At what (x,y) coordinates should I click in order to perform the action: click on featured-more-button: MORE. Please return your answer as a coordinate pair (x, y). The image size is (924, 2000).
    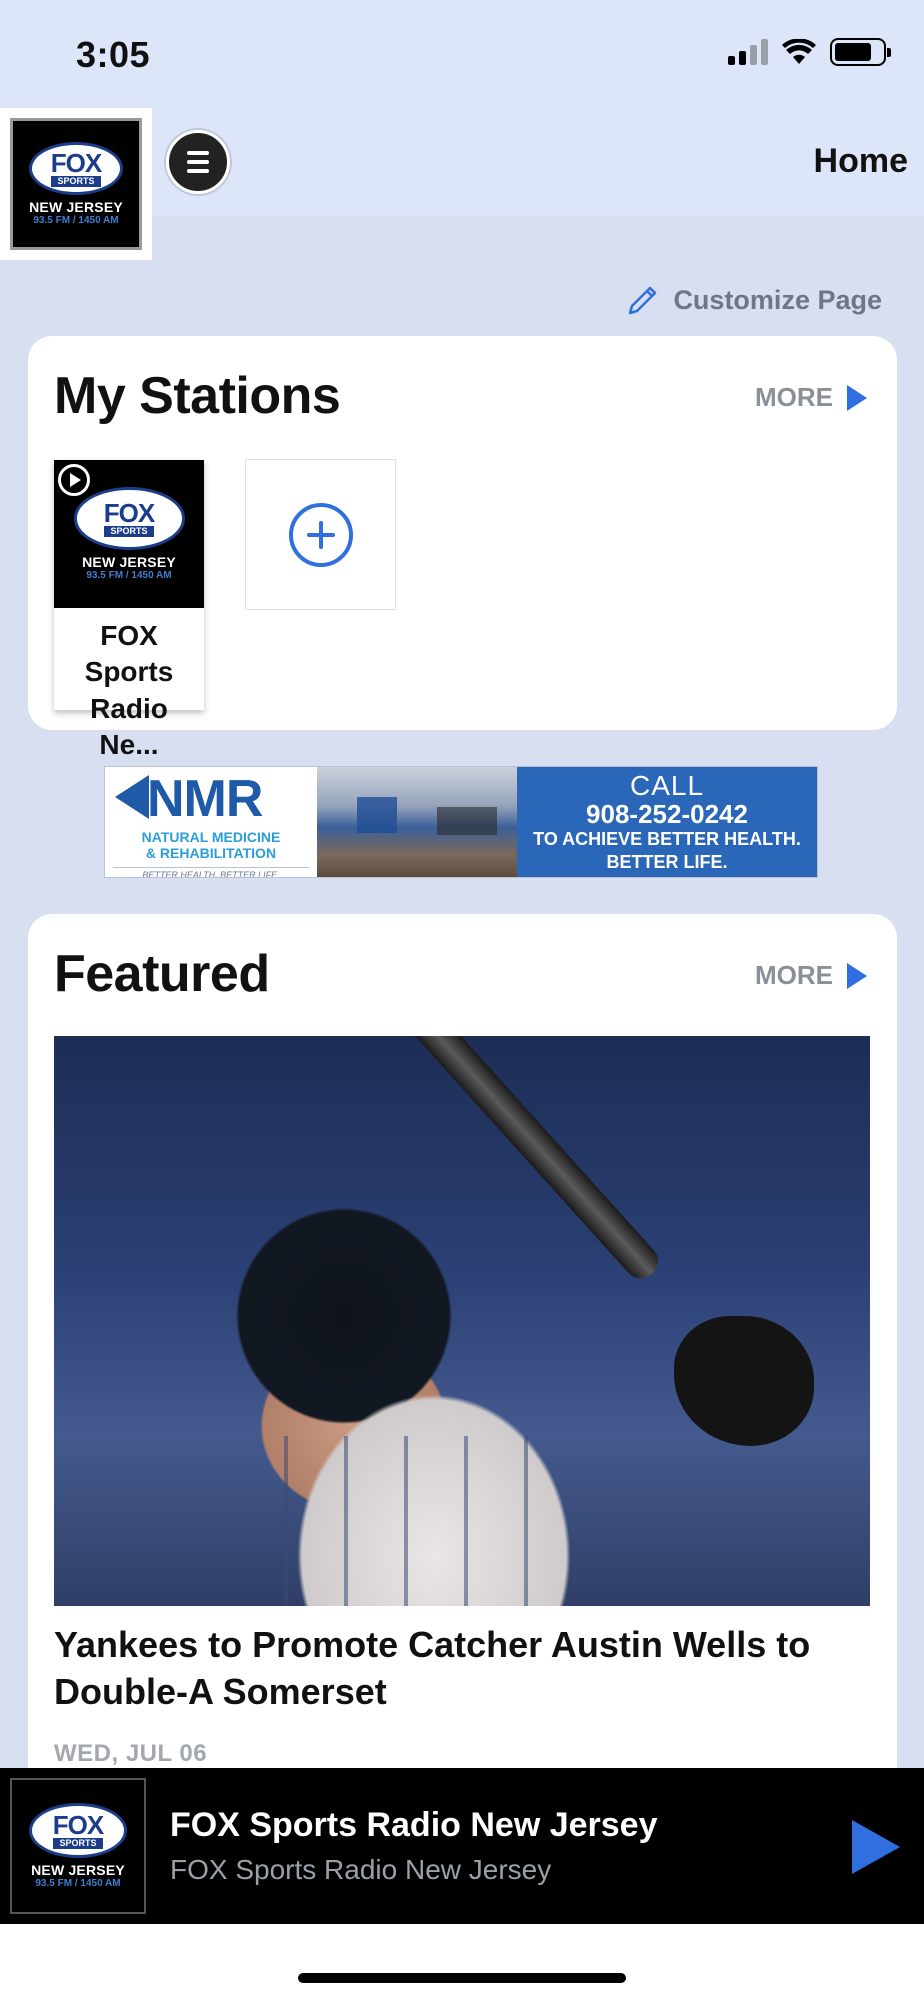
    Looking at the image, I should click on (811, 975).